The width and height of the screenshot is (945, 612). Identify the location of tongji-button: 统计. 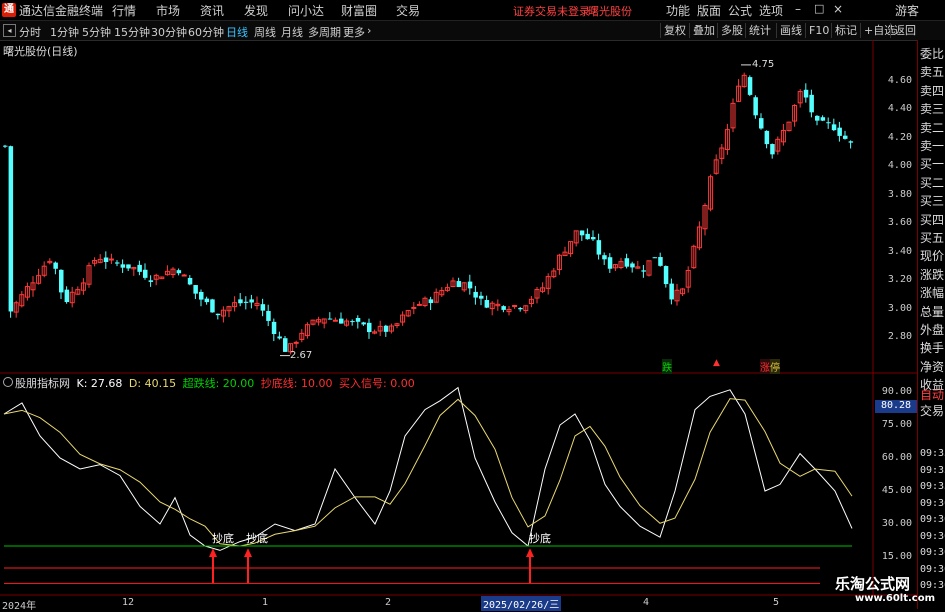
(759, 30).